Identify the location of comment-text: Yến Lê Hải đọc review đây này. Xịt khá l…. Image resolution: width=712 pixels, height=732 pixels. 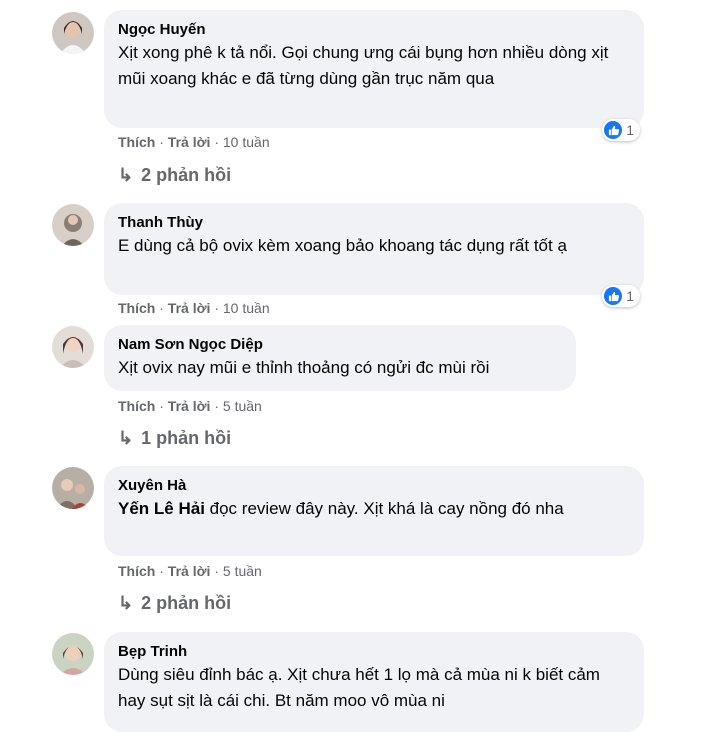
(374, 509).